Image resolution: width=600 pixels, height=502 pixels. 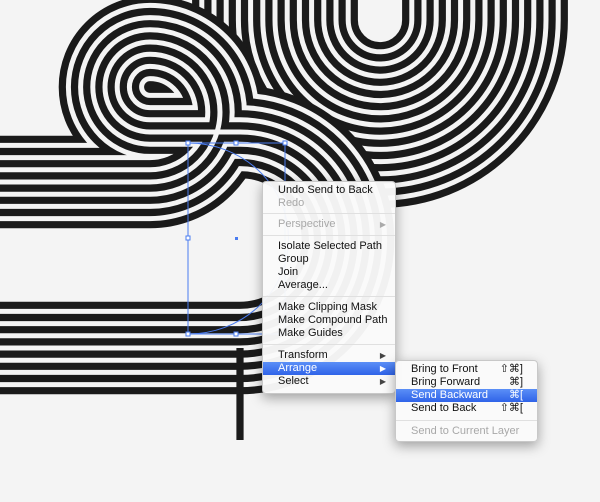 What do you see at coordinates (446, 382) in the screenshot?
I see `menu-item-label: Bring Forward` at bounding box center [446, 382].